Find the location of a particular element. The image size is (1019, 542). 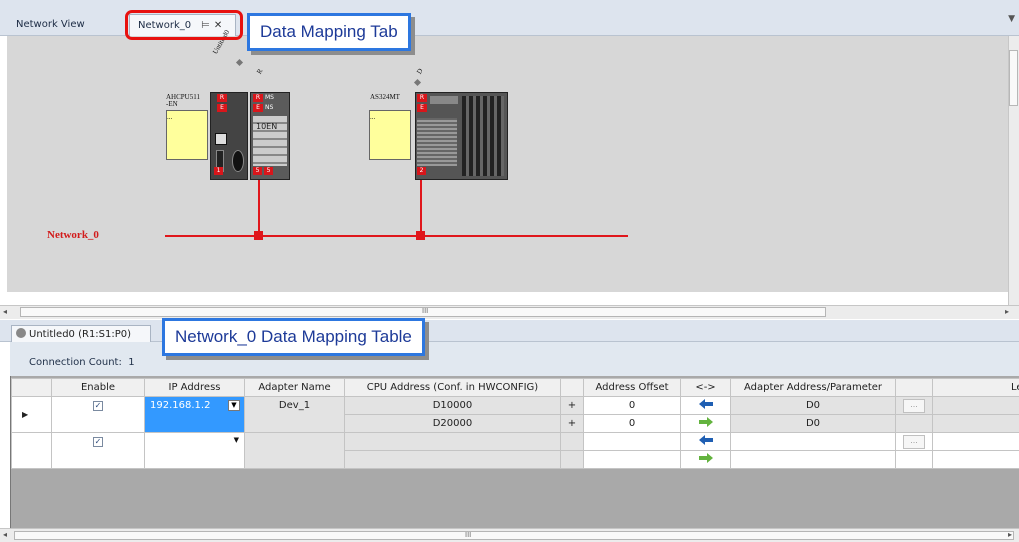

row-current-indicator: ▶ is located at coordinates (31, 414).